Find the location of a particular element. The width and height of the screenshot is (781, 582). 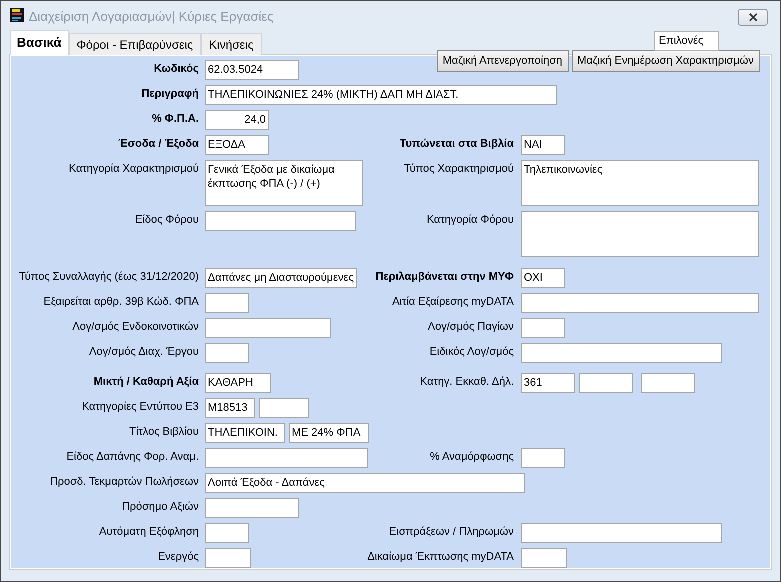

field-label: Τύπος Χαρακτηρισμού is located at coordinates (459, 168).